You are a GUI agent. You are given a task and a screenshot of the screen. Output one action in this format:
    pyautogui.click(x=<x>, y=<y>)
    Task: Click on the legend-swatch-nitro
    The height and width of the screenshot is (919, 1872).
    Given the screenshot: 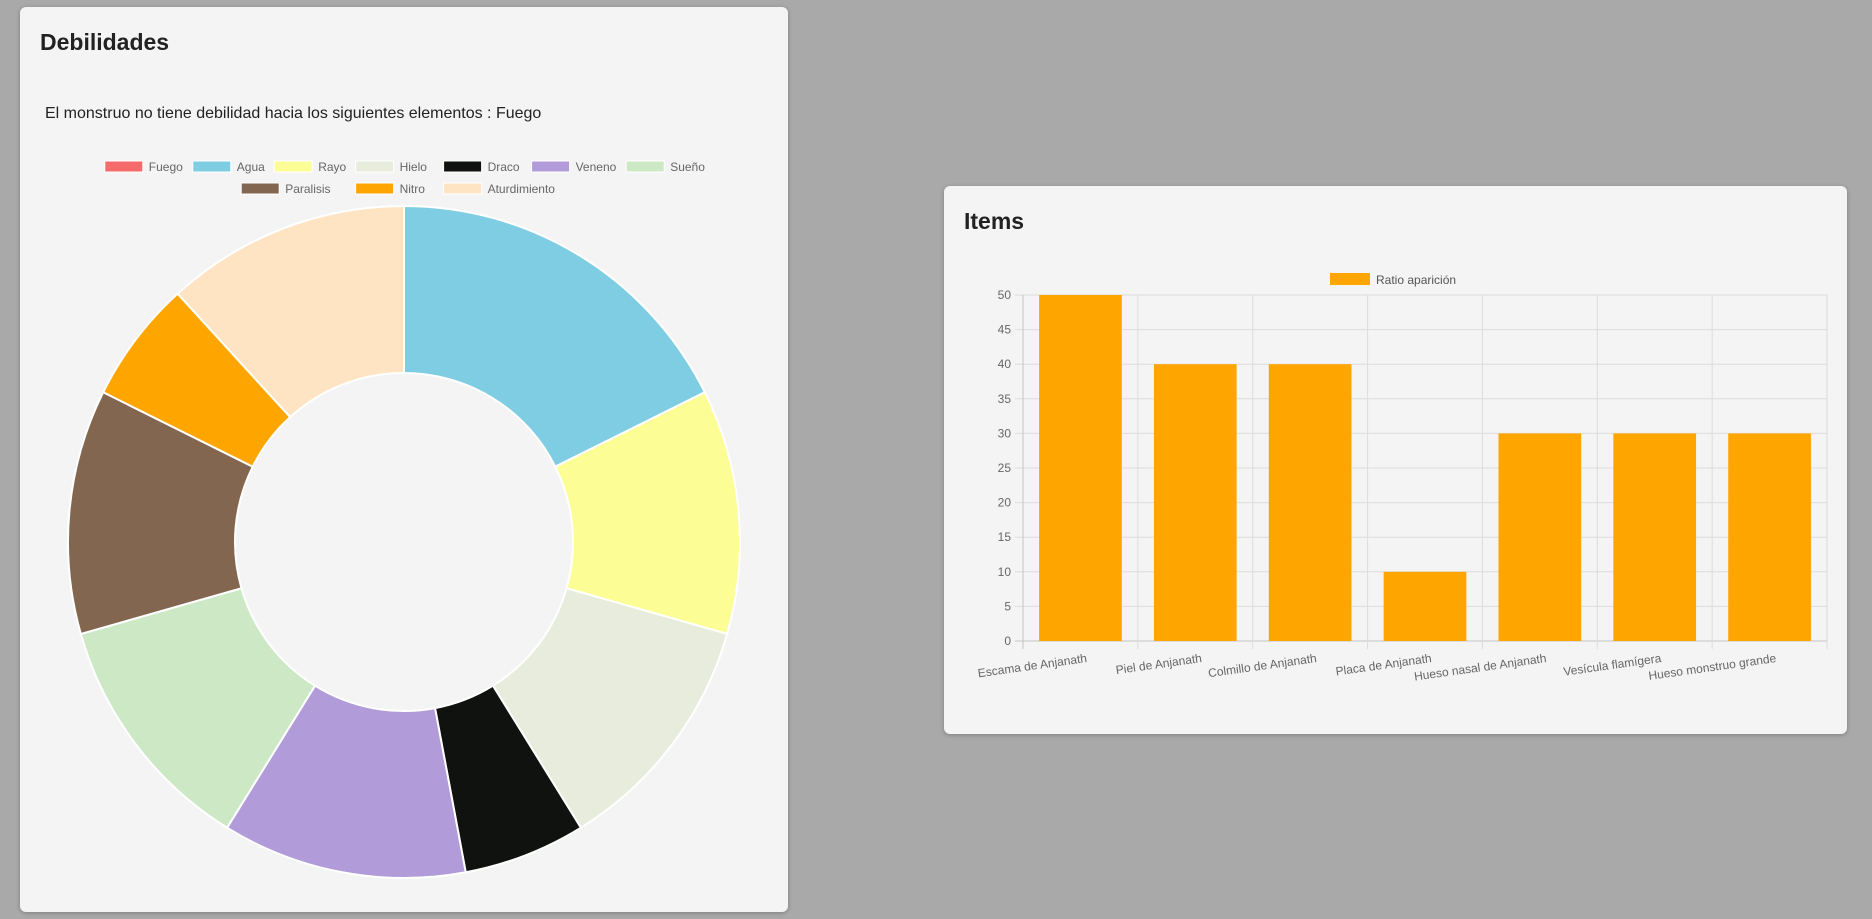 What is the action you would take?
    pyautogui.click(x=375, y=188)
    